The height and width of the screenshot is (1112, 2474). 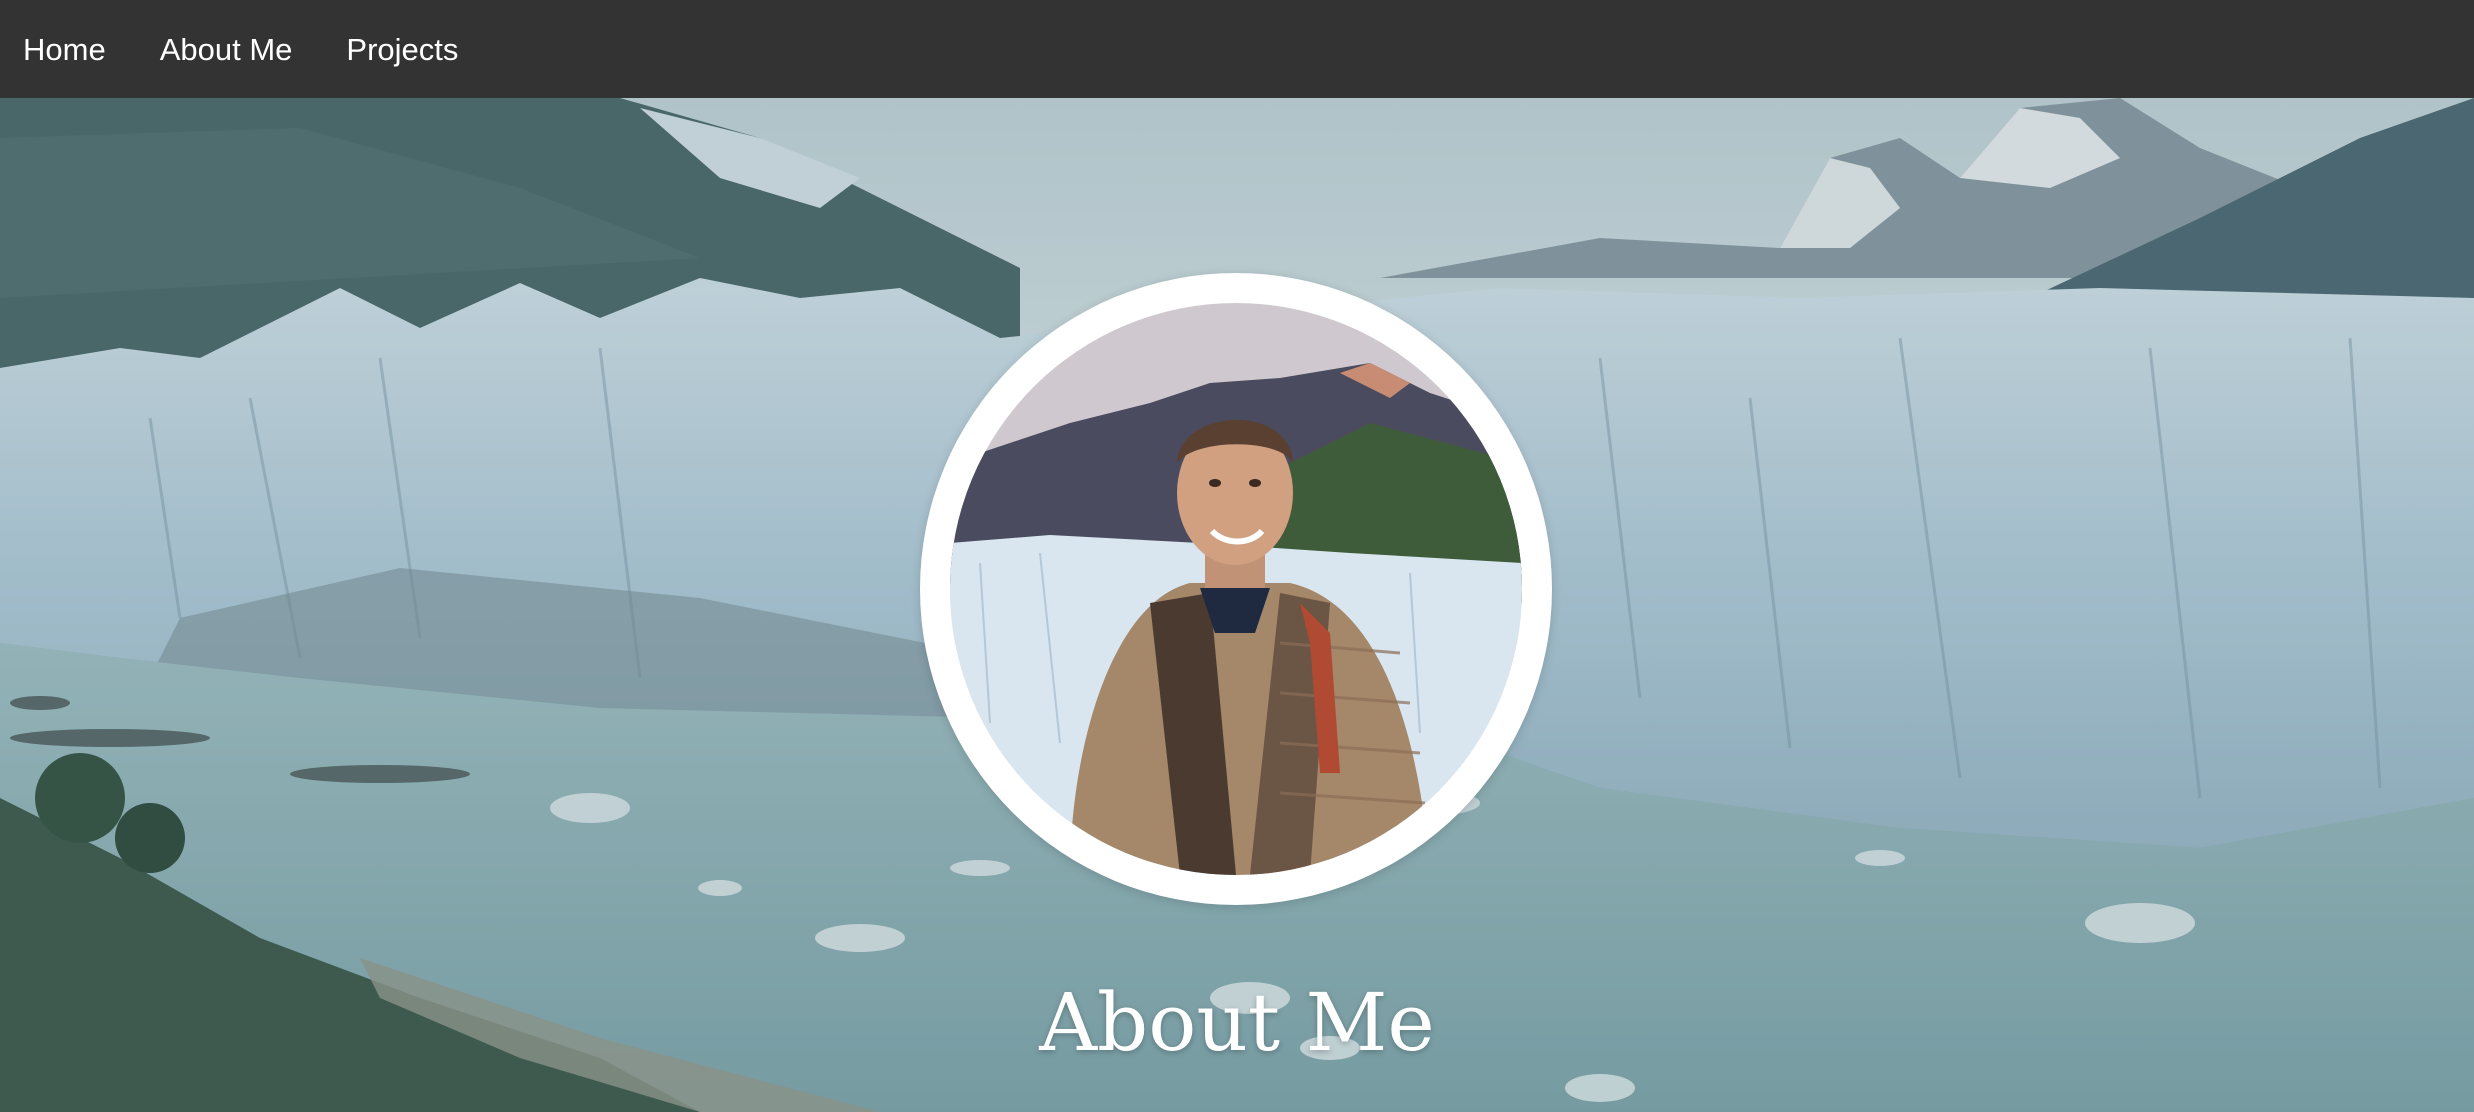 I want to click on top-nav: Home About Me Projects, so click(x=1237, y=49).